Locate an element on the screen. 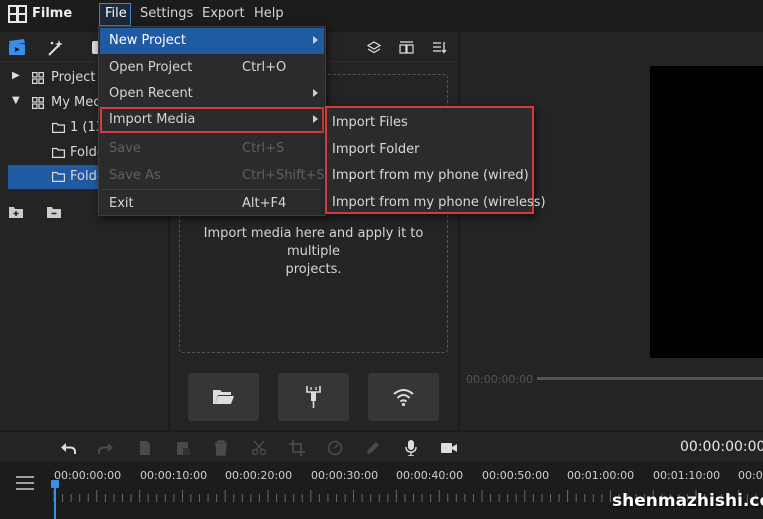 This screenshot has width=763, height=519. add-folder-icon is located at coordinates (16, 212).